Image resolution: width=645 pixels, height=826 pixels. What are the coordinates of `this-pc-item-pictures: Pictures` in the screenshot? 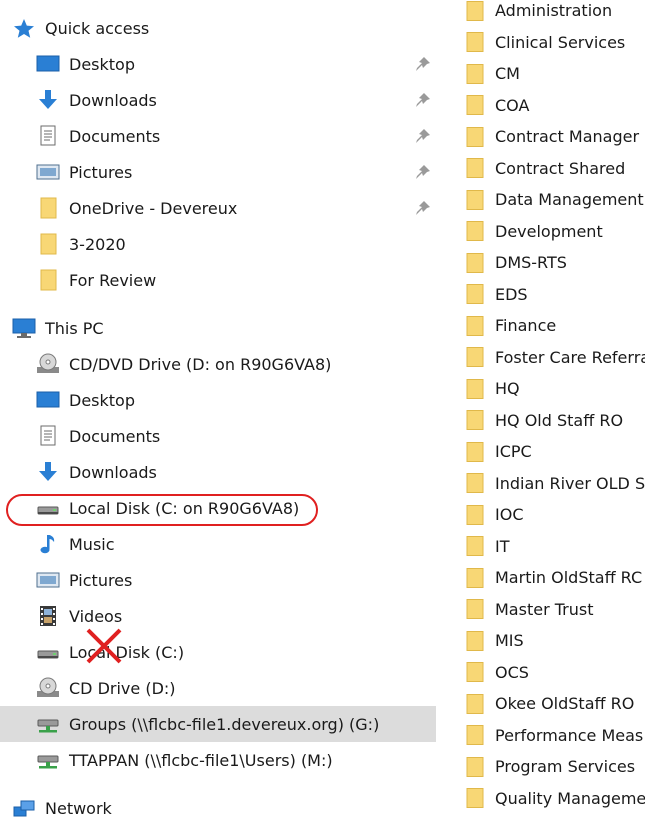 It's located at (225, 580).